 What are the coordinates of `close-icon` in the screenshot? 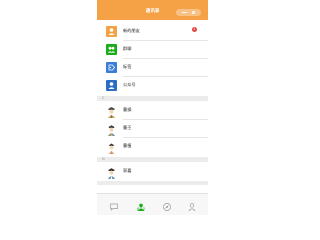 It's located at (193, 12).